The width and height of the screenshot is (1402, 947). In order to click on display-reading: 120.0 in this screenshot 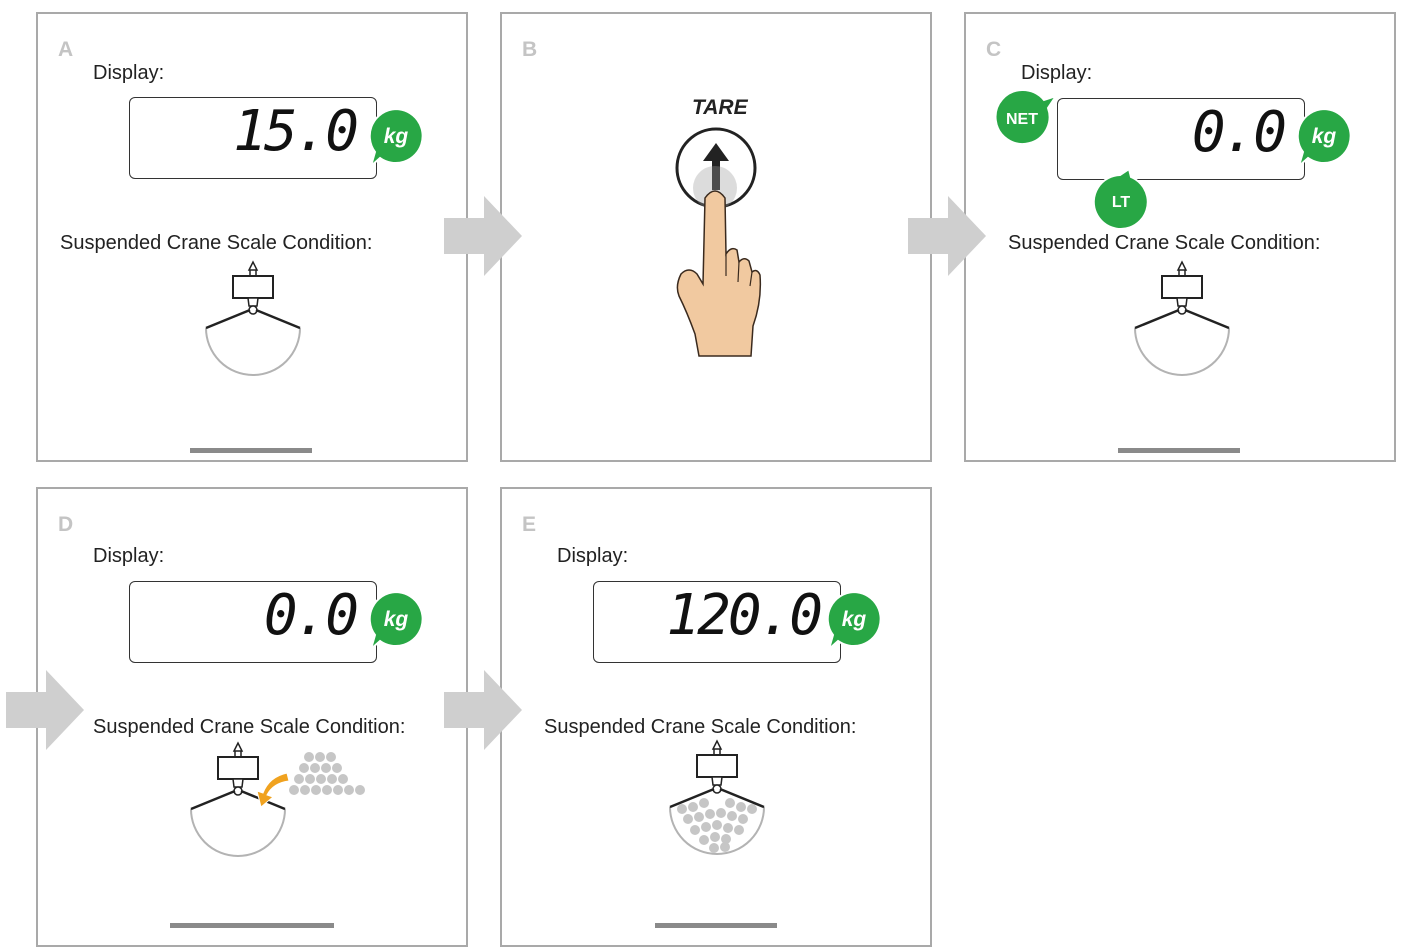, I will do `click(744, 615)`.